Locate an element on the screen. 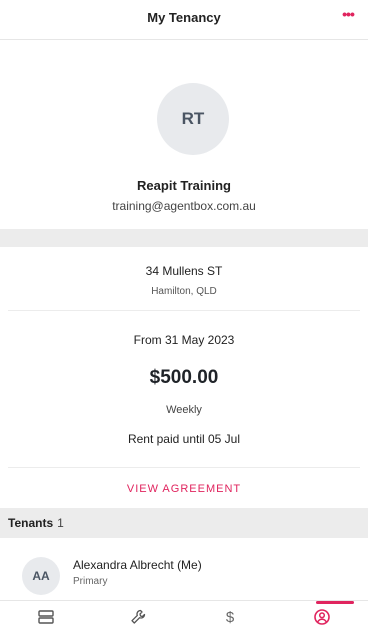 The width and height of the screenshot is (368, 631). tab-profile is located at coordinates (322, 616).